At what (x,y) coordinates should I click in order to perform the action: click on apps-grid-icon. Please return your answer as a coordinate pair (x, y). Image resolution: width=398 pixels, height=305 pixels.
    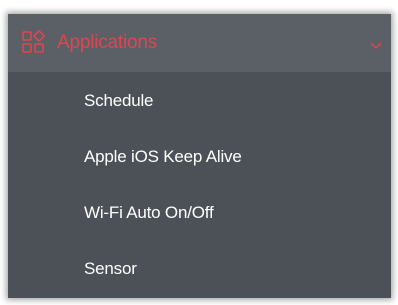
    Looking at the image, I should click on (33, 41).